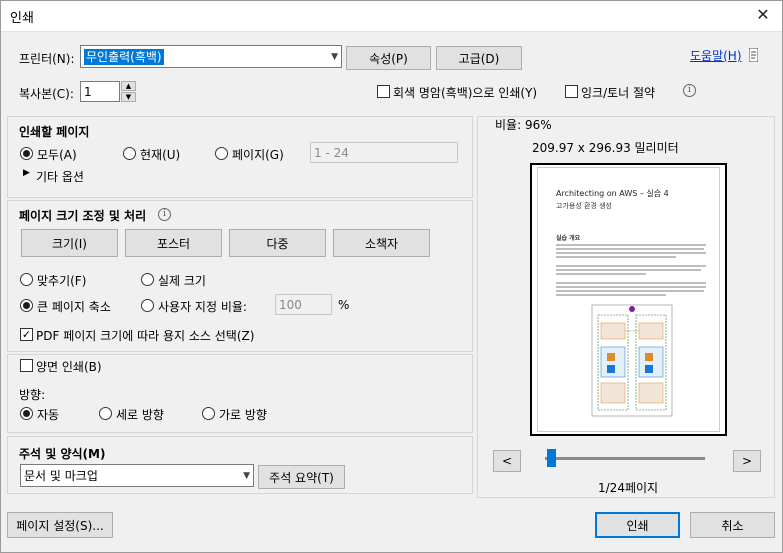 Image resolution: width=783 pixels, height=553 pixels. What do you see at coordinates (54, 132) in the screenshot?
I see `pages-to-print-heading: 인쇄할 페이지` at bounding box center [54, 132].